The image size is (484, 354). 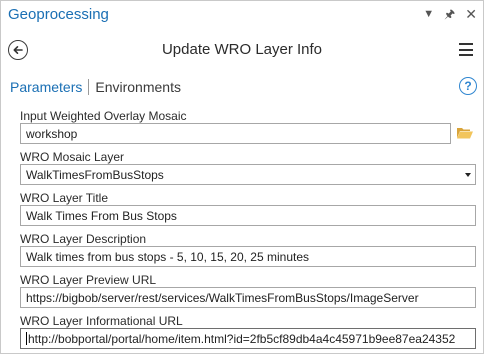 I want to click on pin-icon: 🖈︎, so click(x=449, y=14).